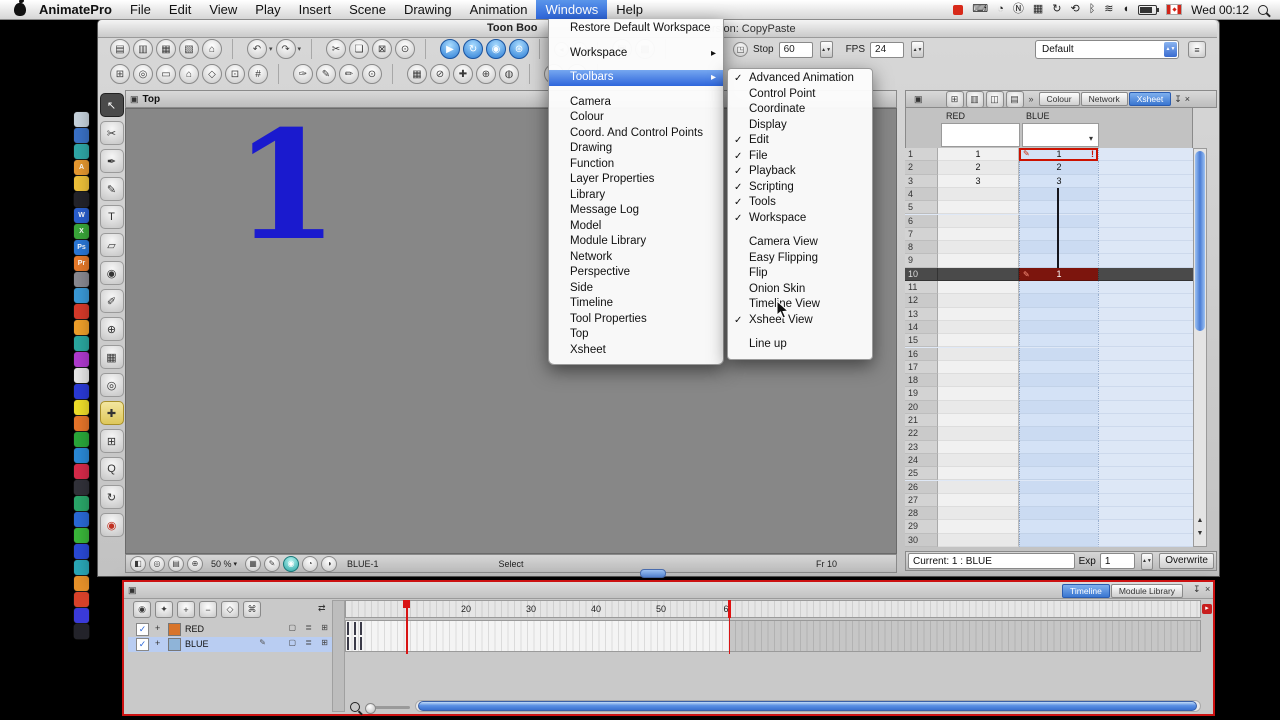 Image resolution: width=1280 pixels, height=720 pixels. Describe the element at coordinates (111, 301) in the screenshot. I see `ink-tool: ✐` at that location.